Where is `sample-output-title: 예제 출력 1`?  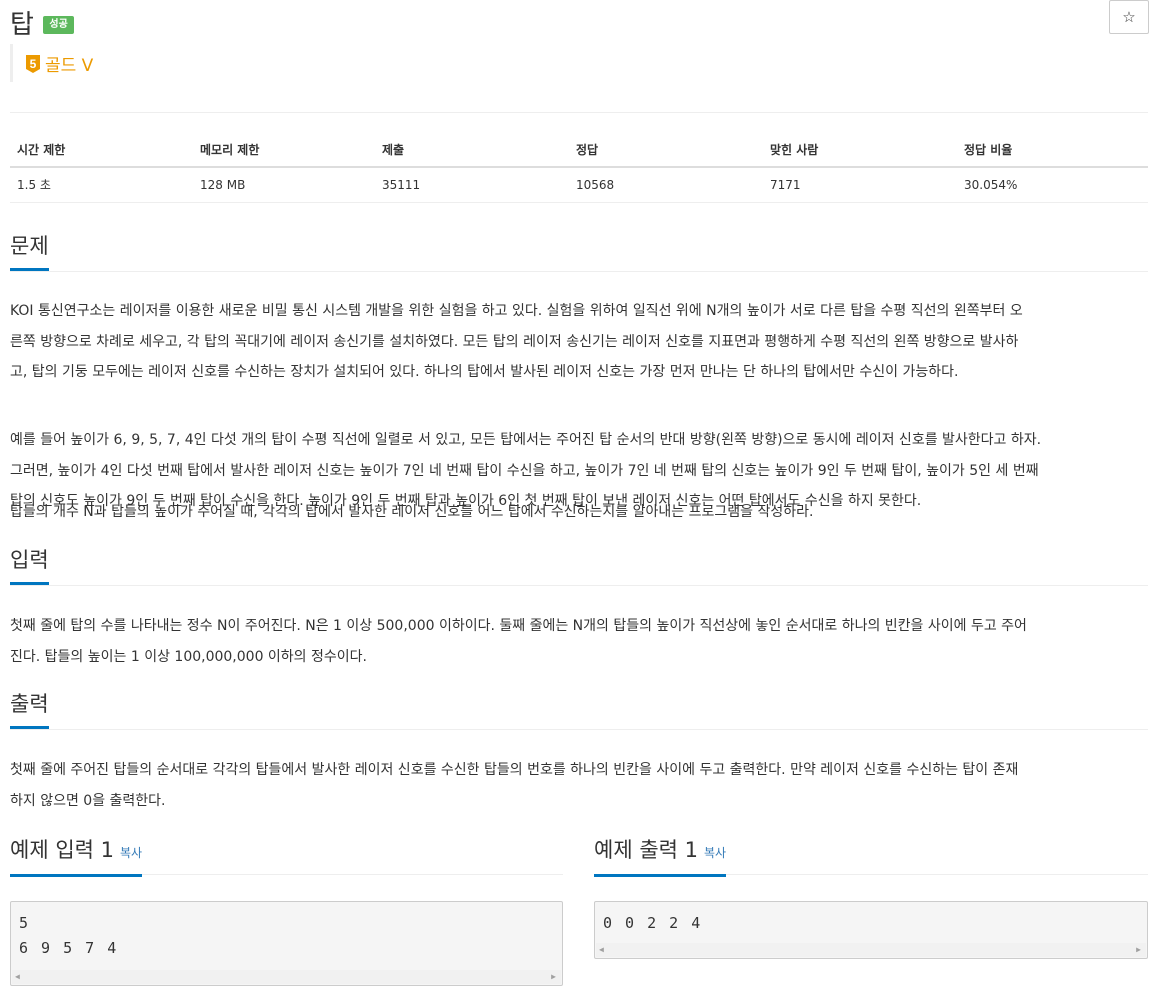
sample-output-title: 예제 출력 1 is located at coordinates (646, 850).